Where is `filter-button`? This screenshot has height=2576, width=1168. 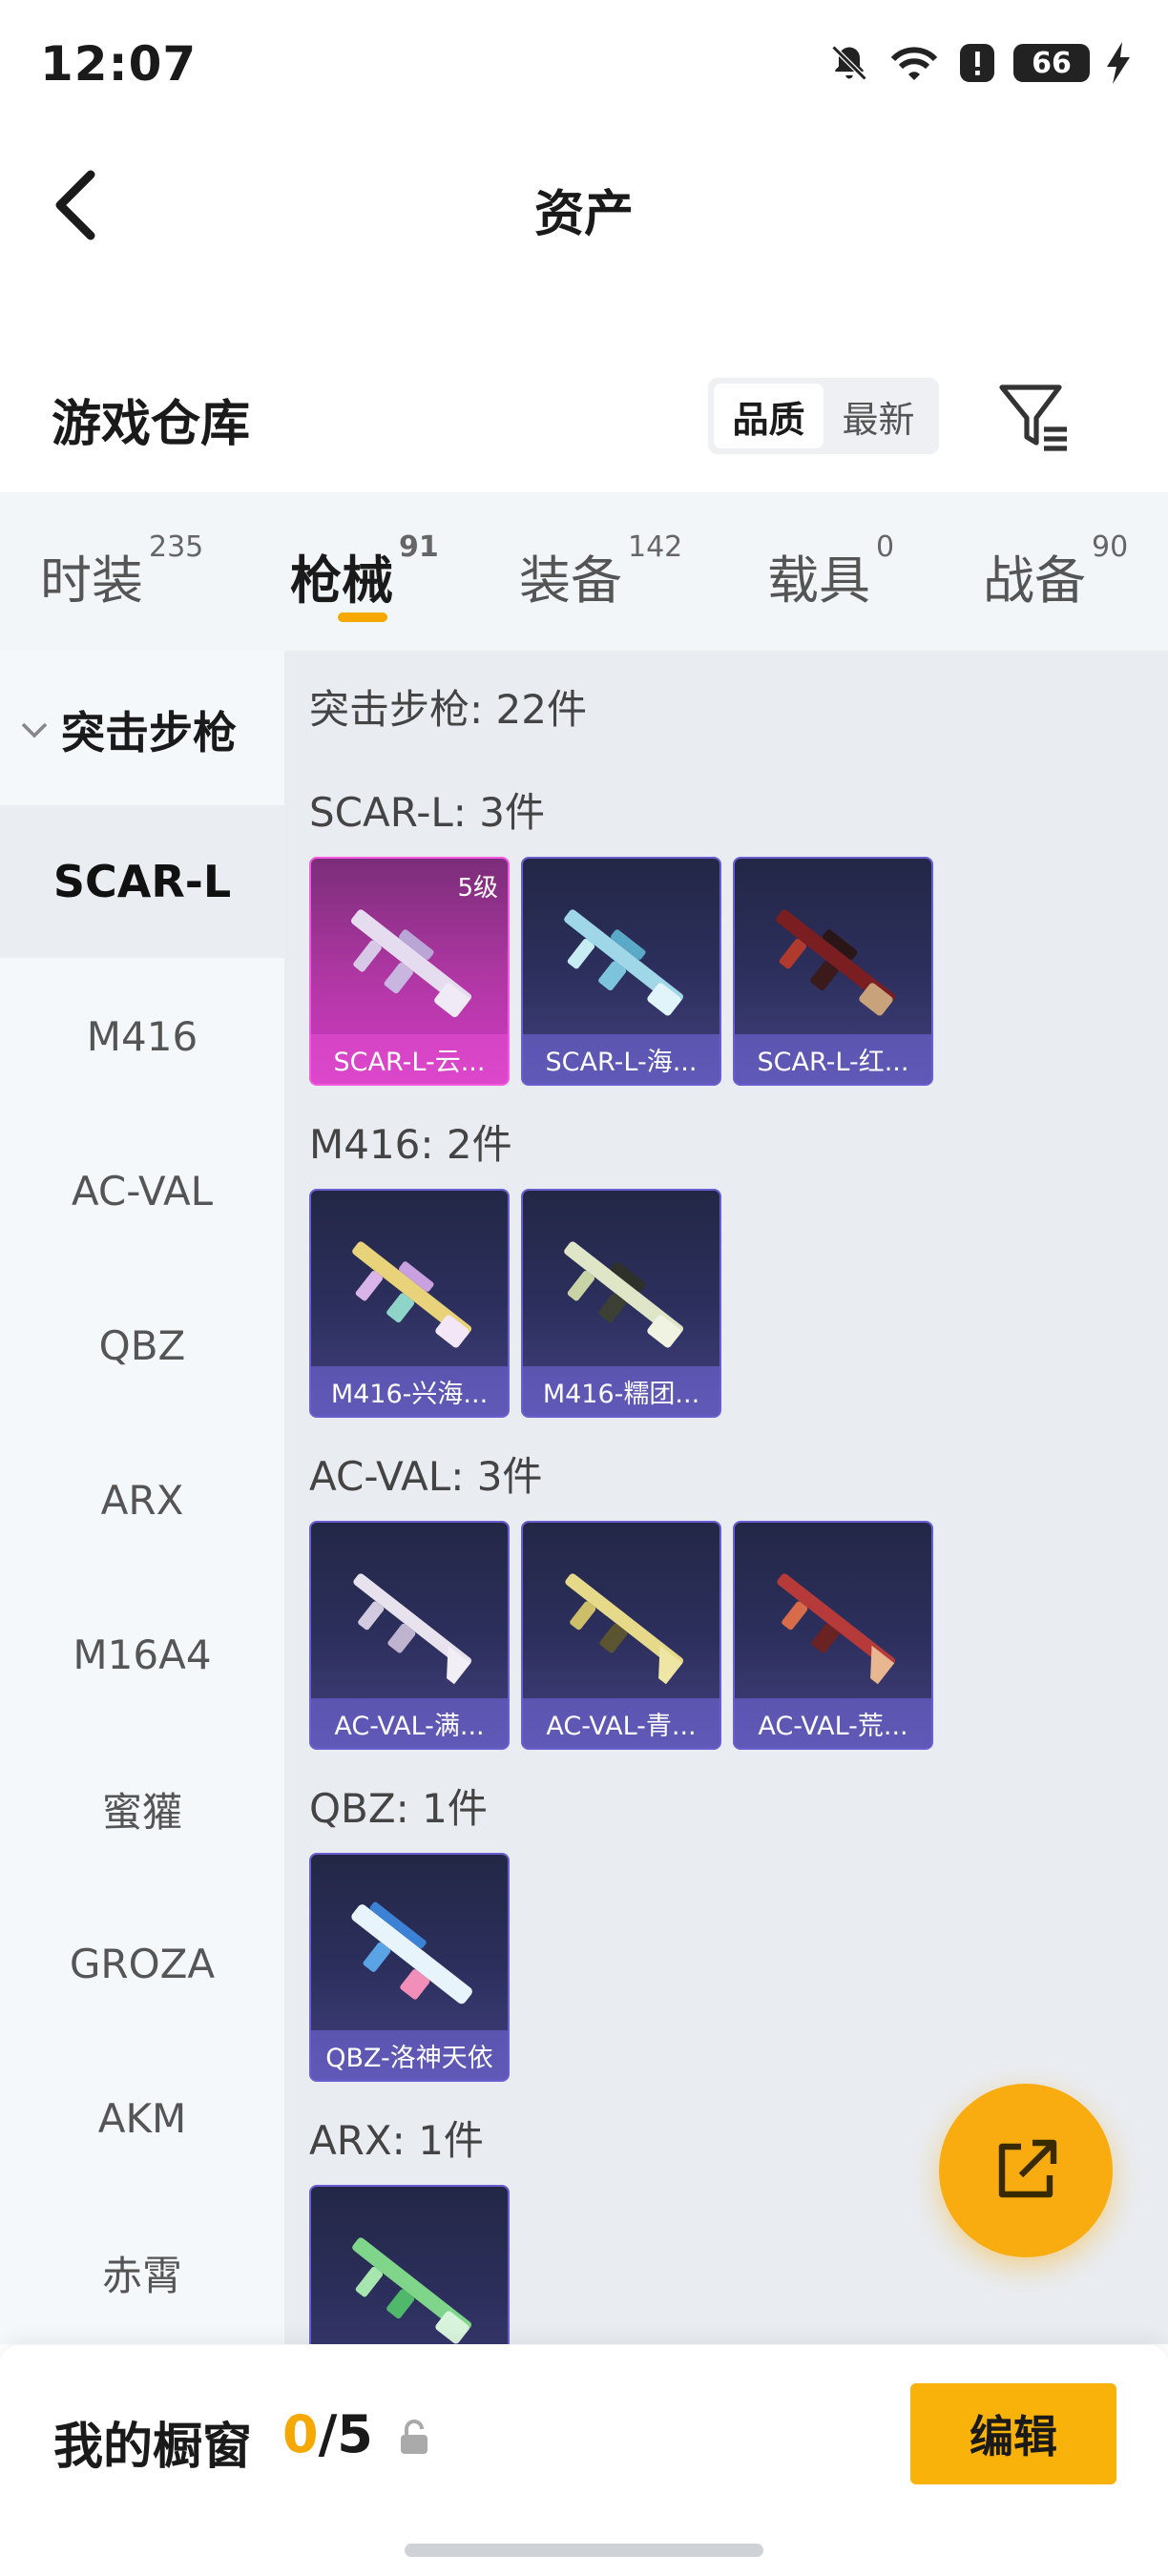 filter-button is located at coordinates (1034, 417).